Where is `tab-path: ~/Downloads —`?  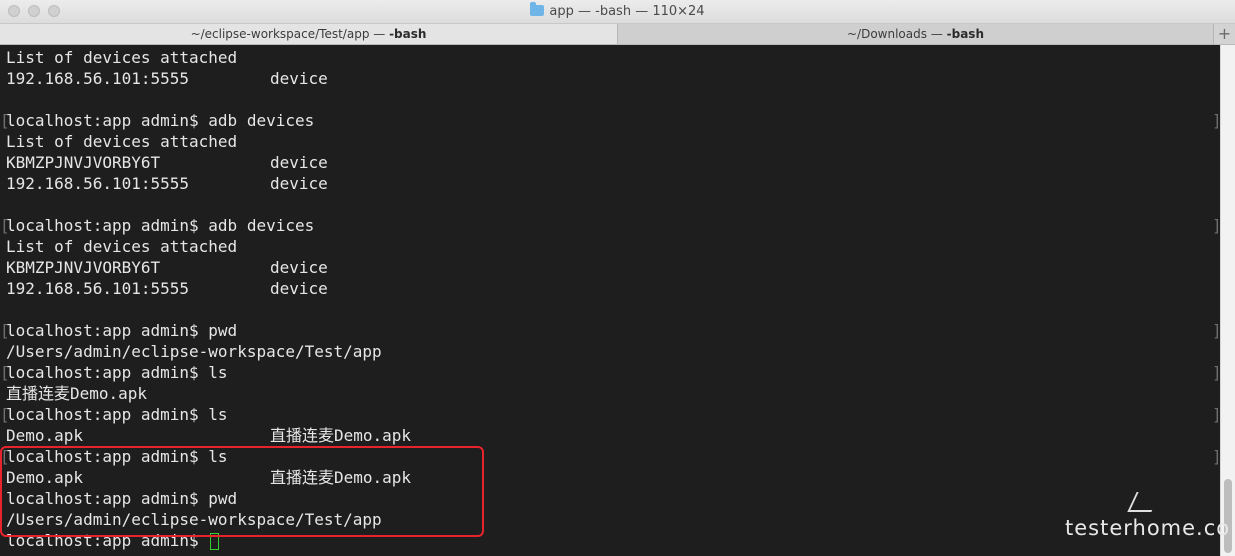 tab-path: ~/Downloads — is located at coordinates (897, 34).